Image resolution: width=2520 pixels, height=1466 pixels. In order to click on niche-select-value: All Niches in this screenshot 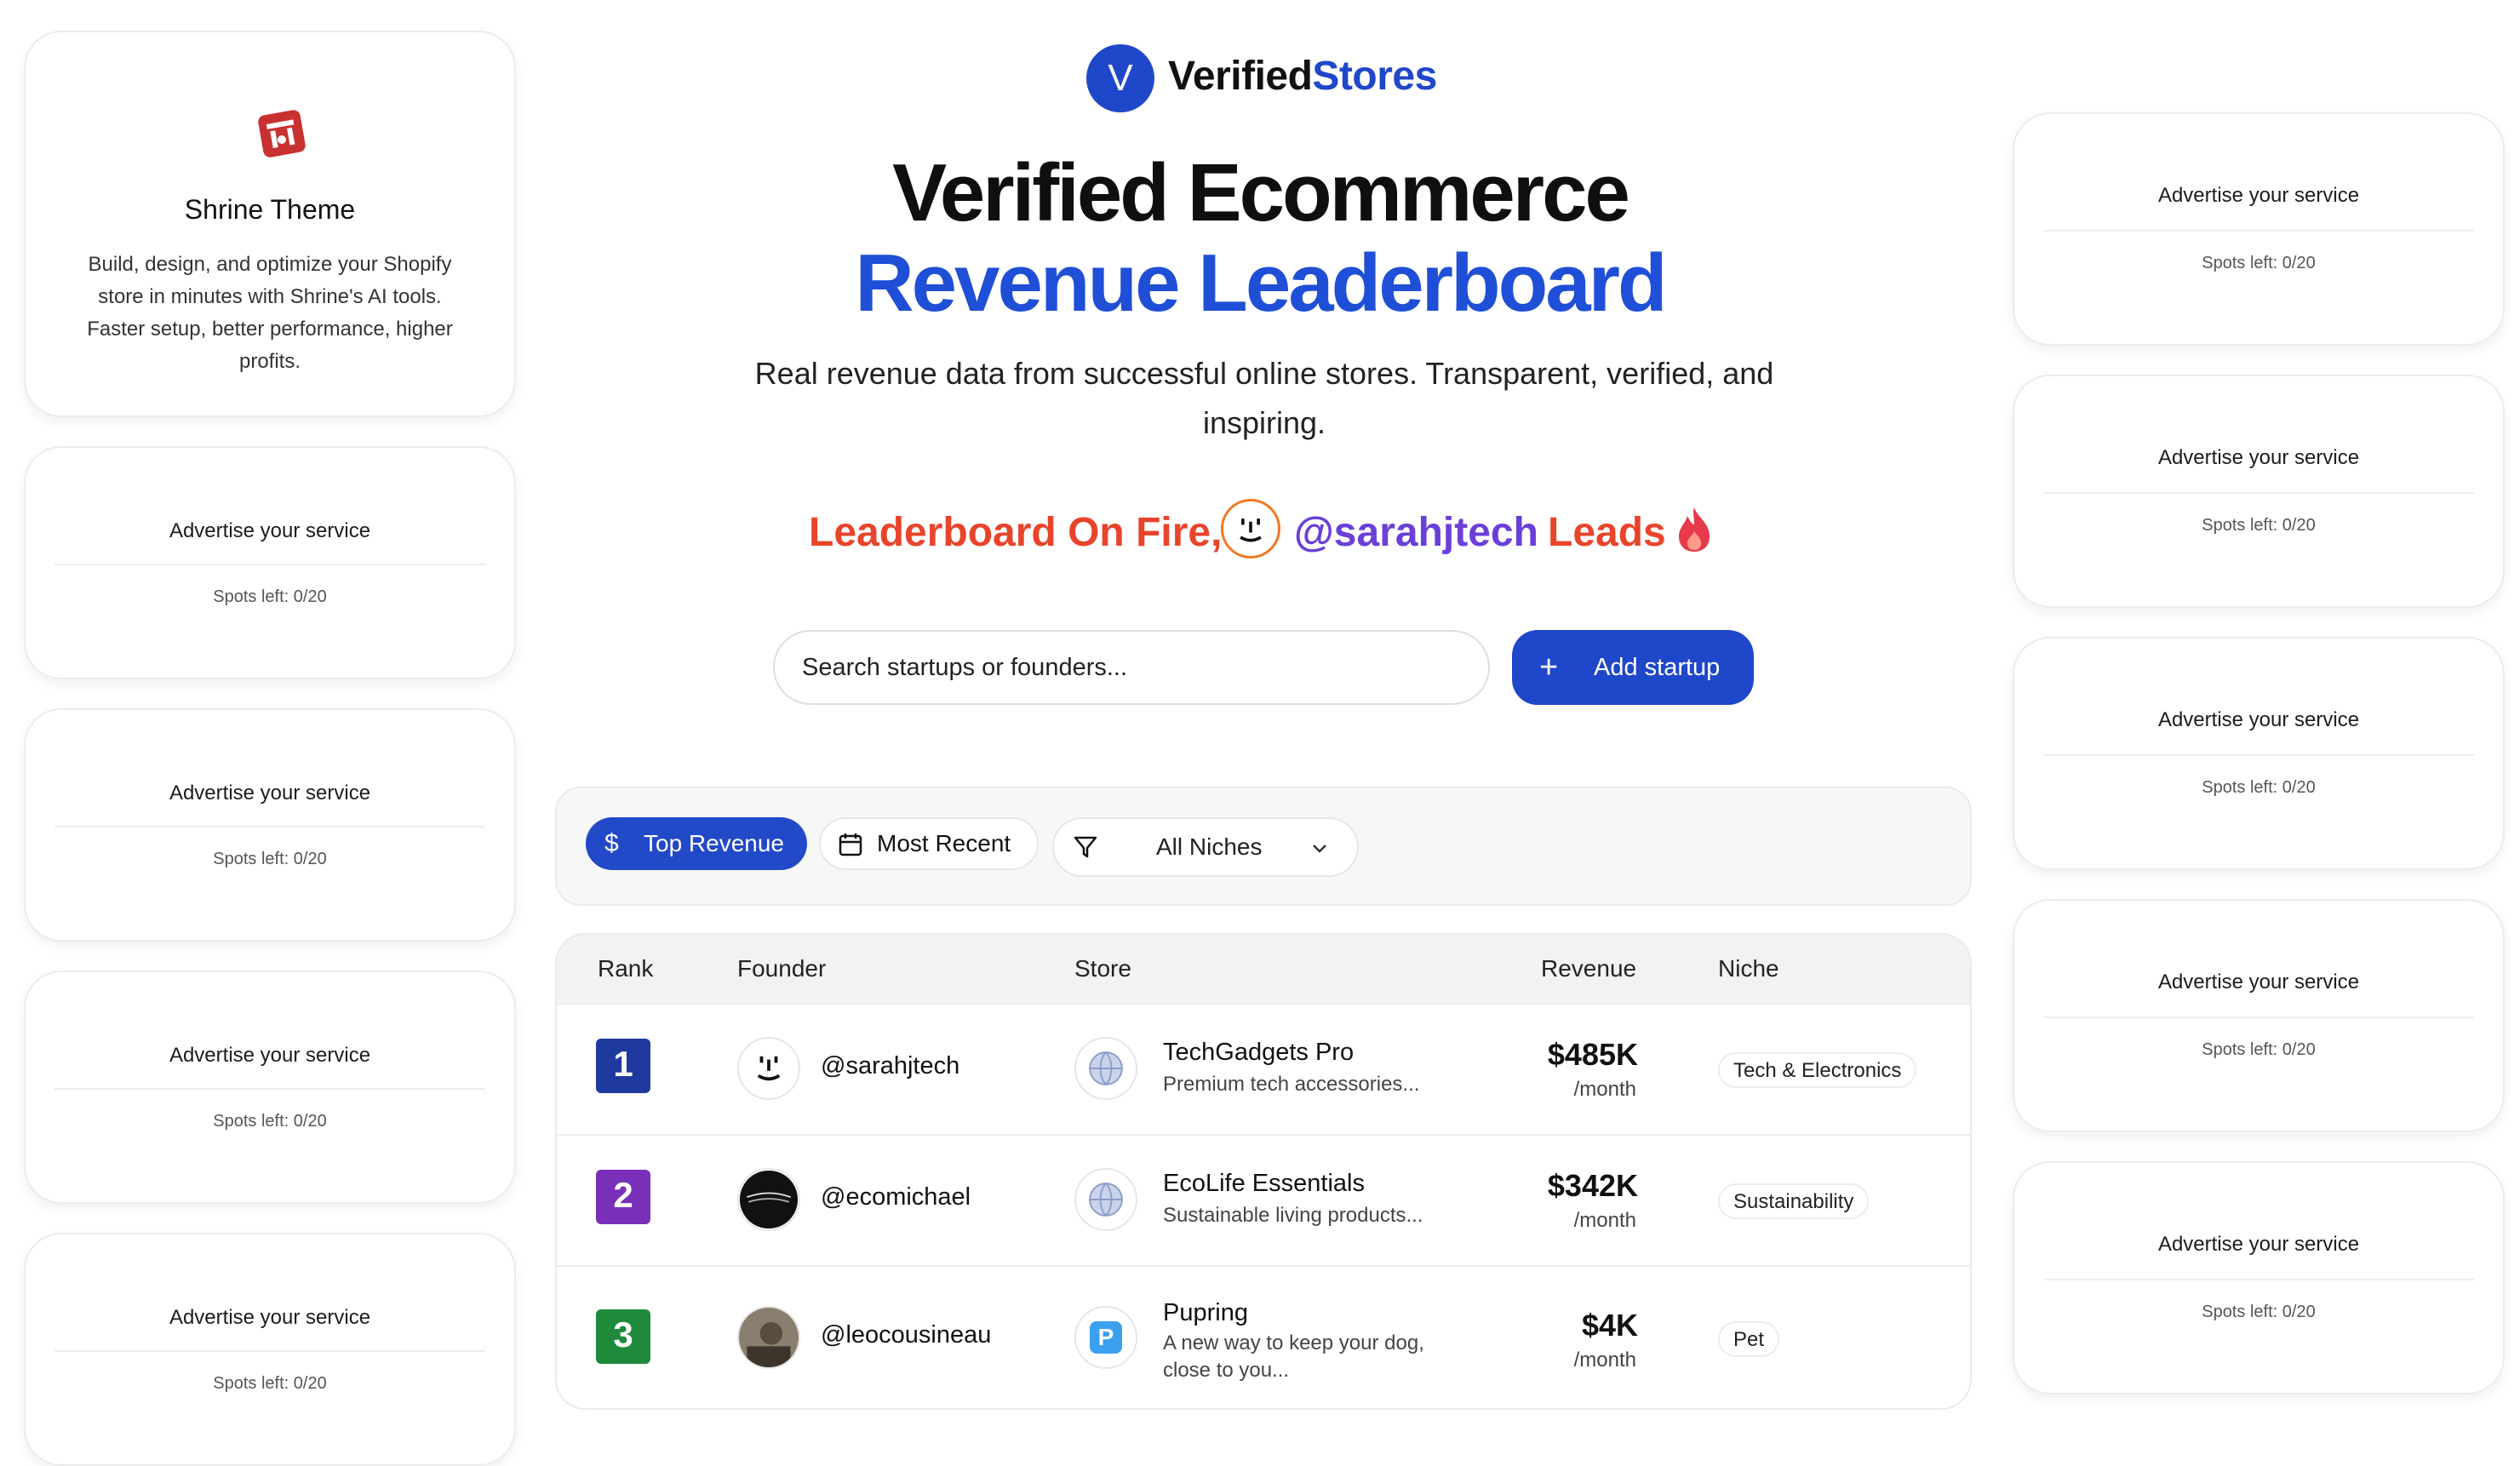, I will do `click(1209, 846)`.